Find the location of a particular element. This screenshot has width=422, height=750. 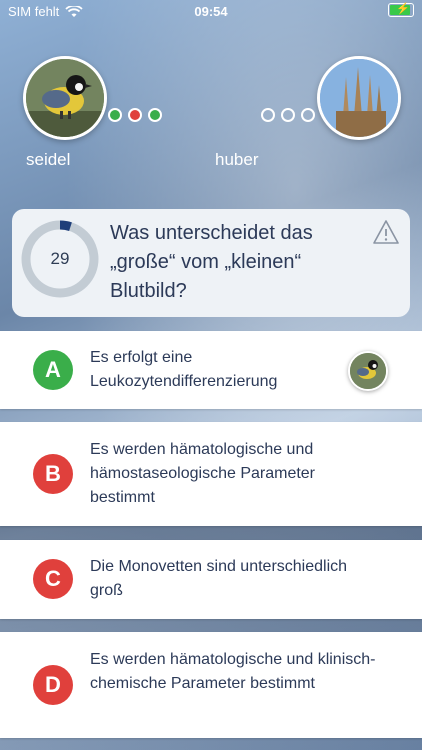

status-bar: SIM fehlt 09:54 ⚡ is located at coordinates (211, 11).